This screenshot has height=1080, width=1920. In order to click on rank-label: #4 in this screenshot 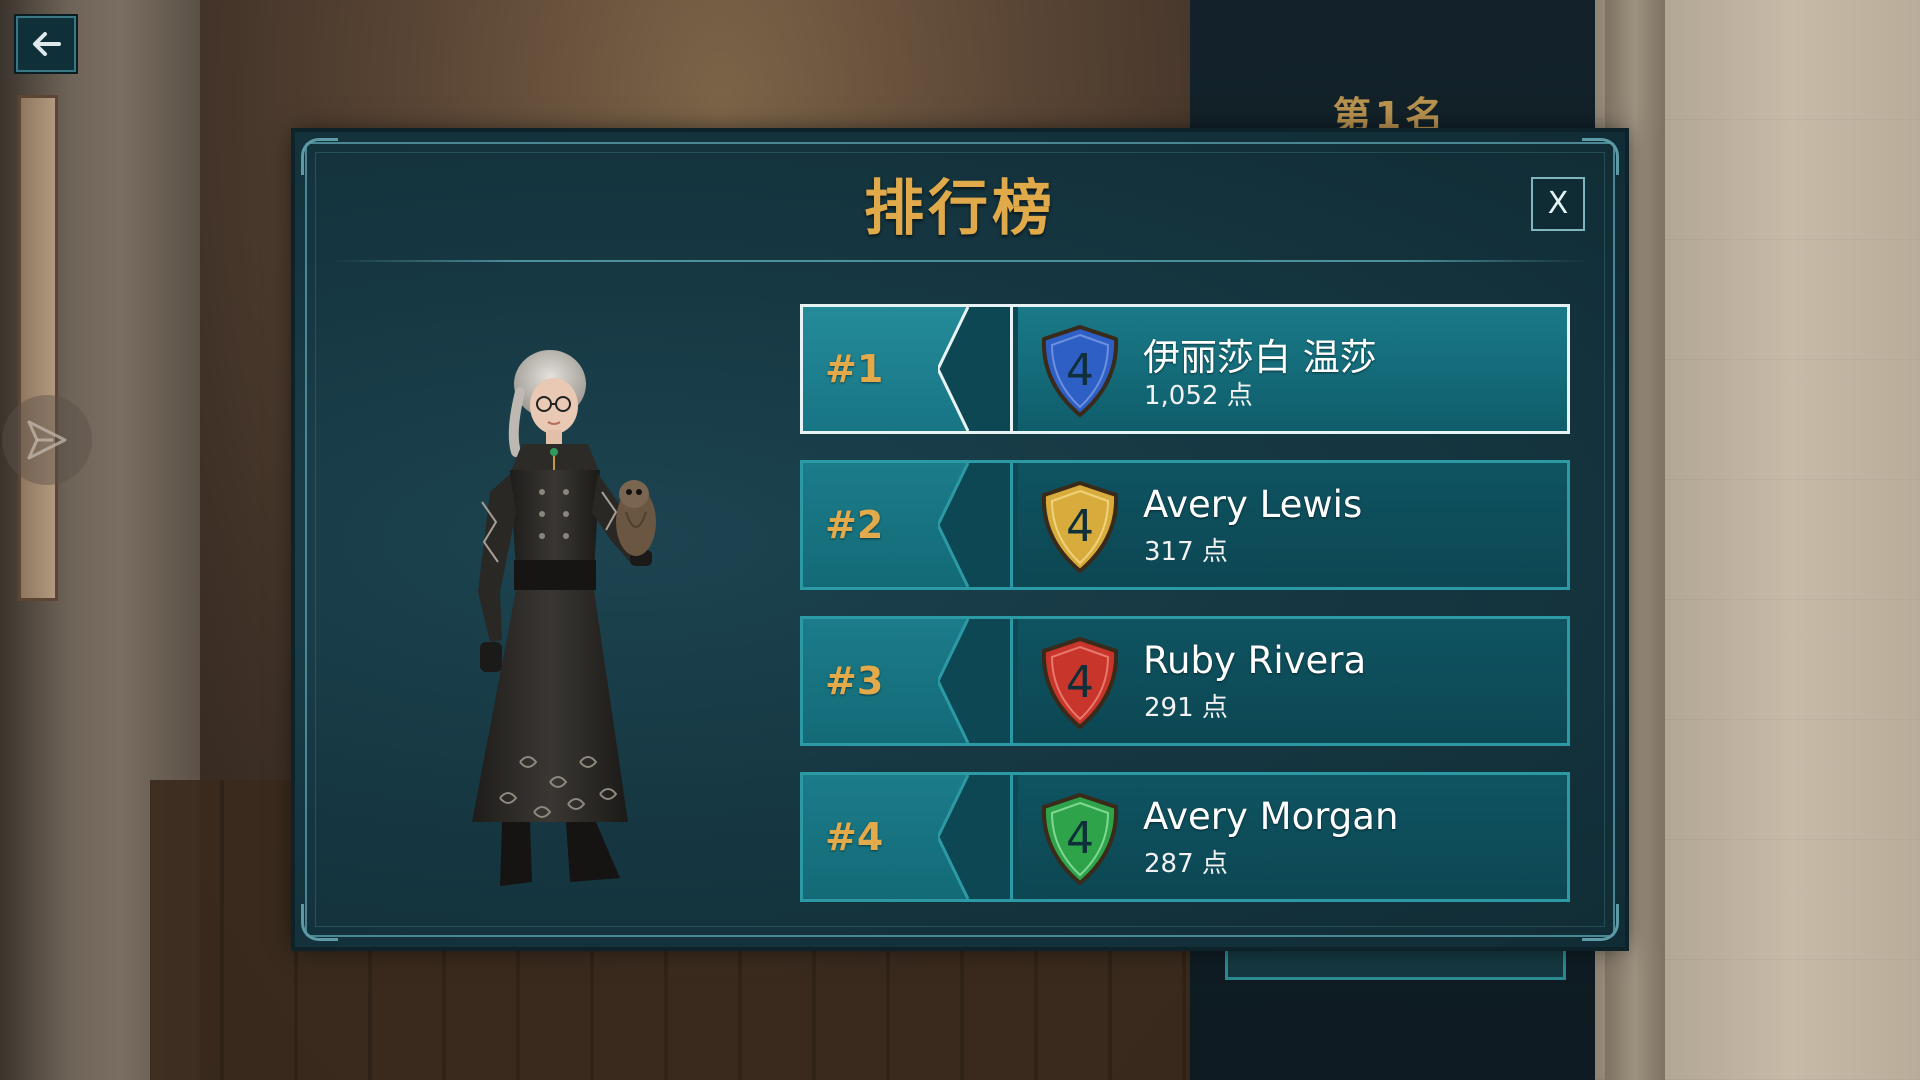, I will do `click(854, 837)`.